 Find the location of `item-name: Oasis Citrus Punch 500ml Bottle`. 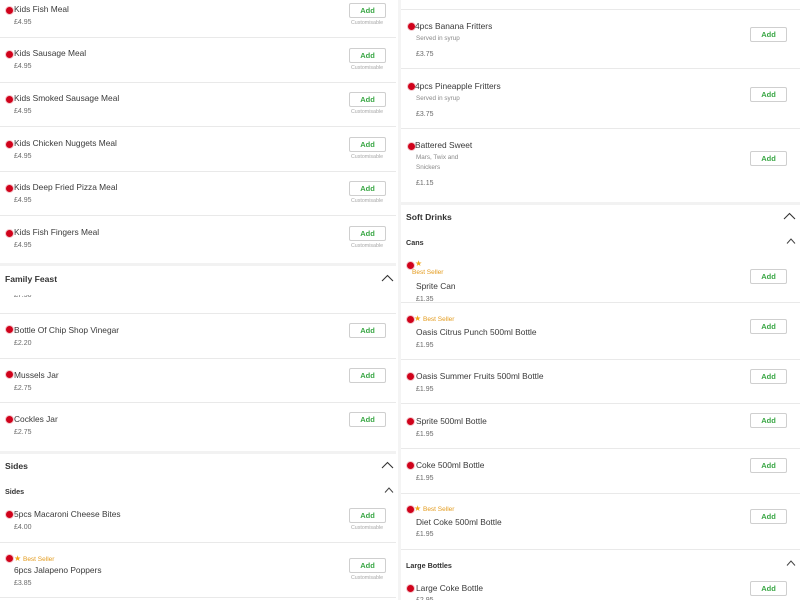

item-name: Oasis Citrus Punch 500ml Bottle is located at coordinates (476, 332).